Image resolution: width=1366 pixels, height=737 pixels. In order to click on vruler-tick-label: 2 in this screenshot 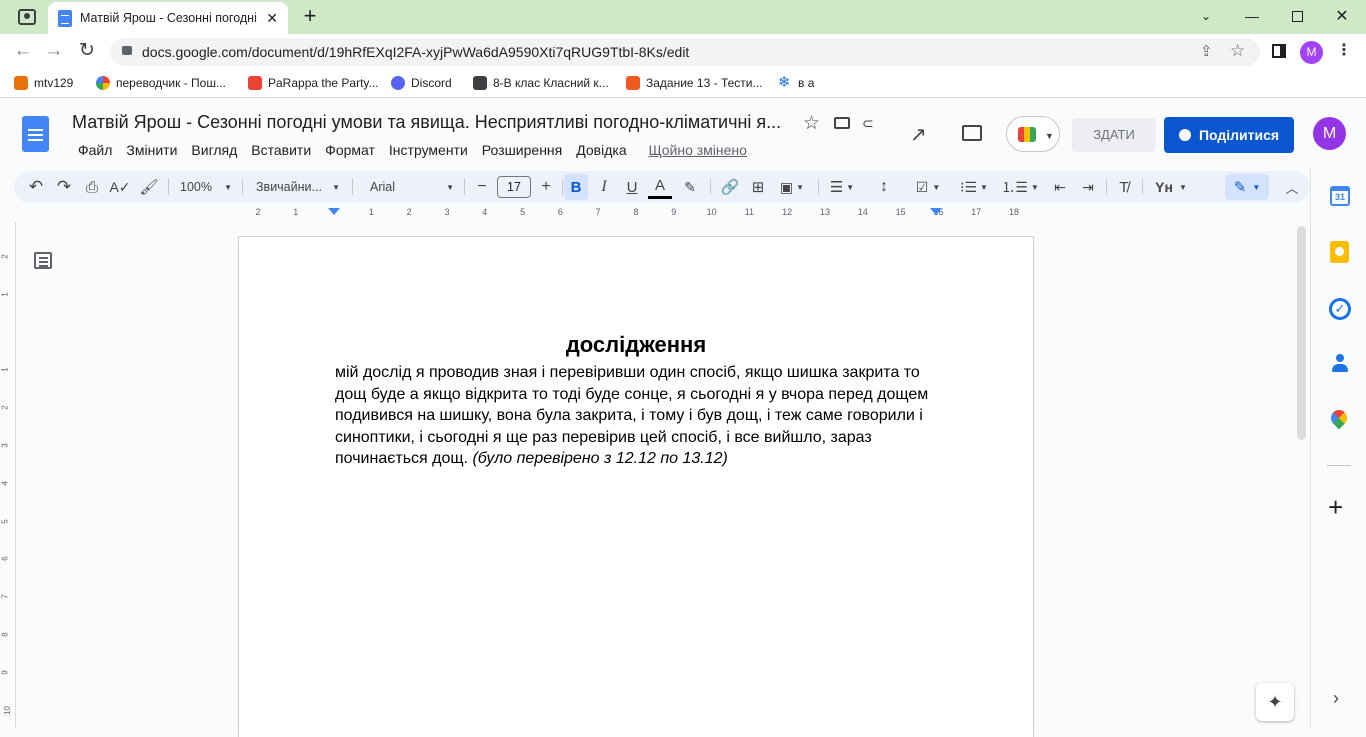, I will do `click(5, 256)`.